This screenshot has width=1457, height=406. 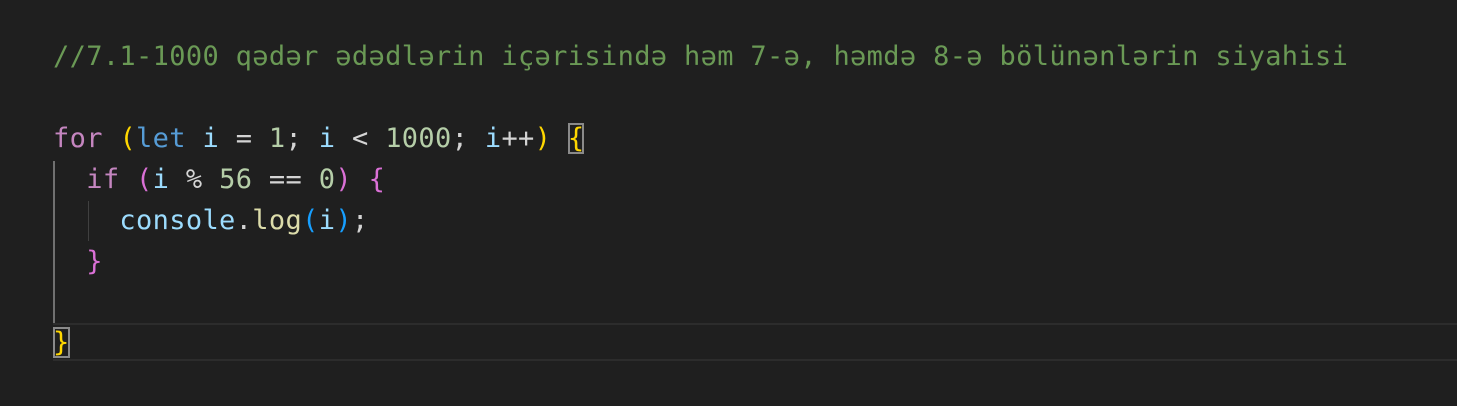 I want to click on code-line-8: }, so click(x=61, y=343).